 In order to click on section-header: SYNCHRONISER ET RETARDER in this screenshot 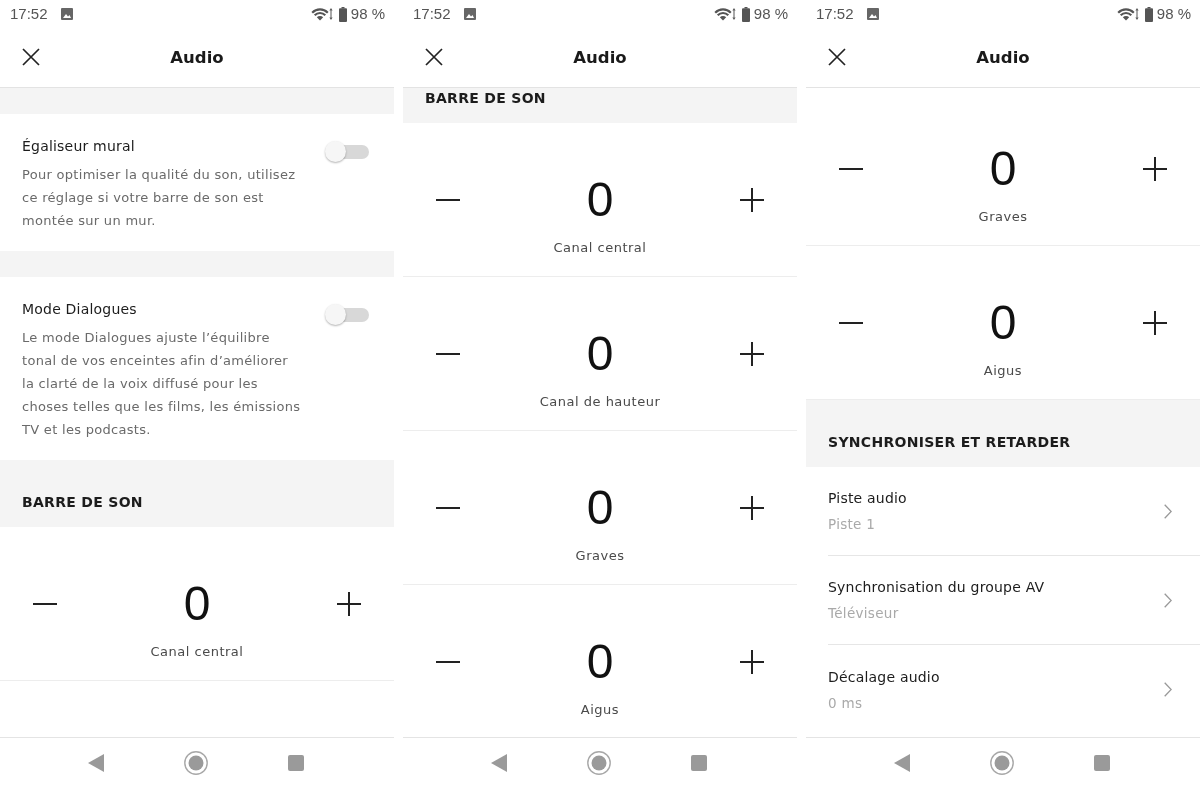, I will do `click(949, 442)`.